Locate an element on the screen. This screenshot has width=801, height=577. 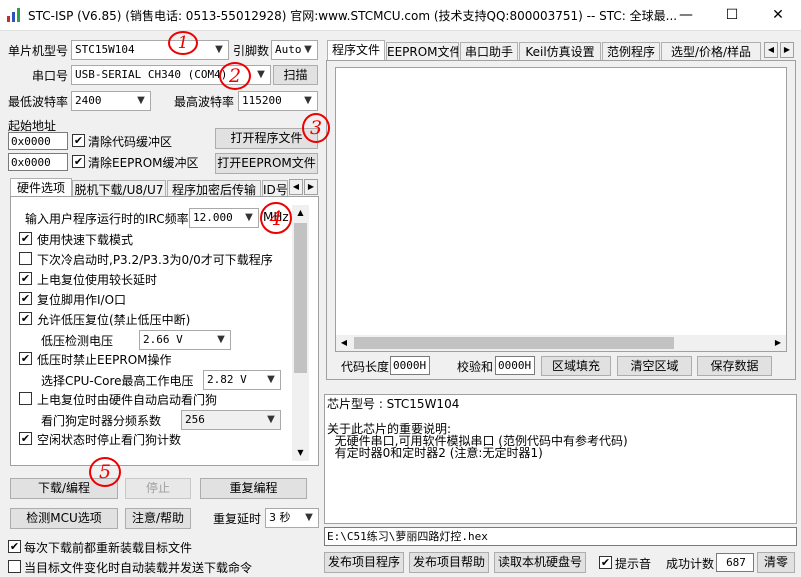
tab-serial-assistant: 串口助手 is located at coordinates (489, 51).